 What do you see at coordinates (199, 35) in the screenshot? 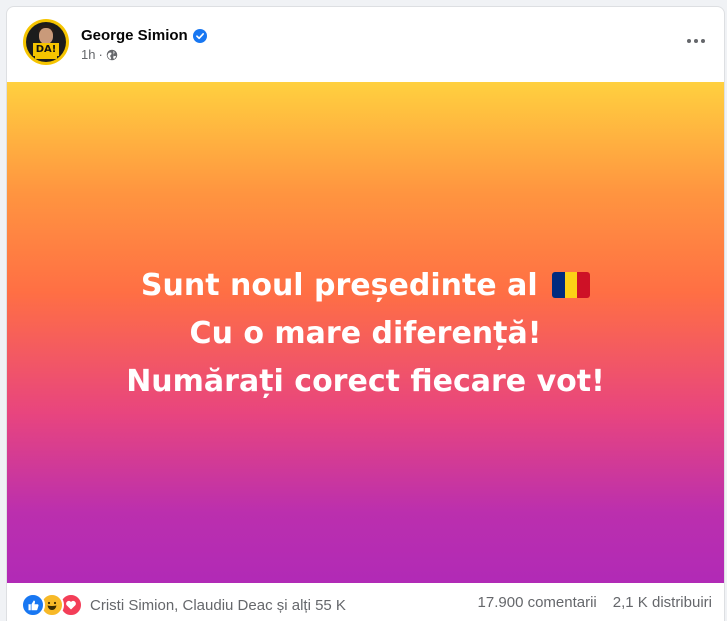
I see `verified-badge-icon` at bounding box center [199, 35].